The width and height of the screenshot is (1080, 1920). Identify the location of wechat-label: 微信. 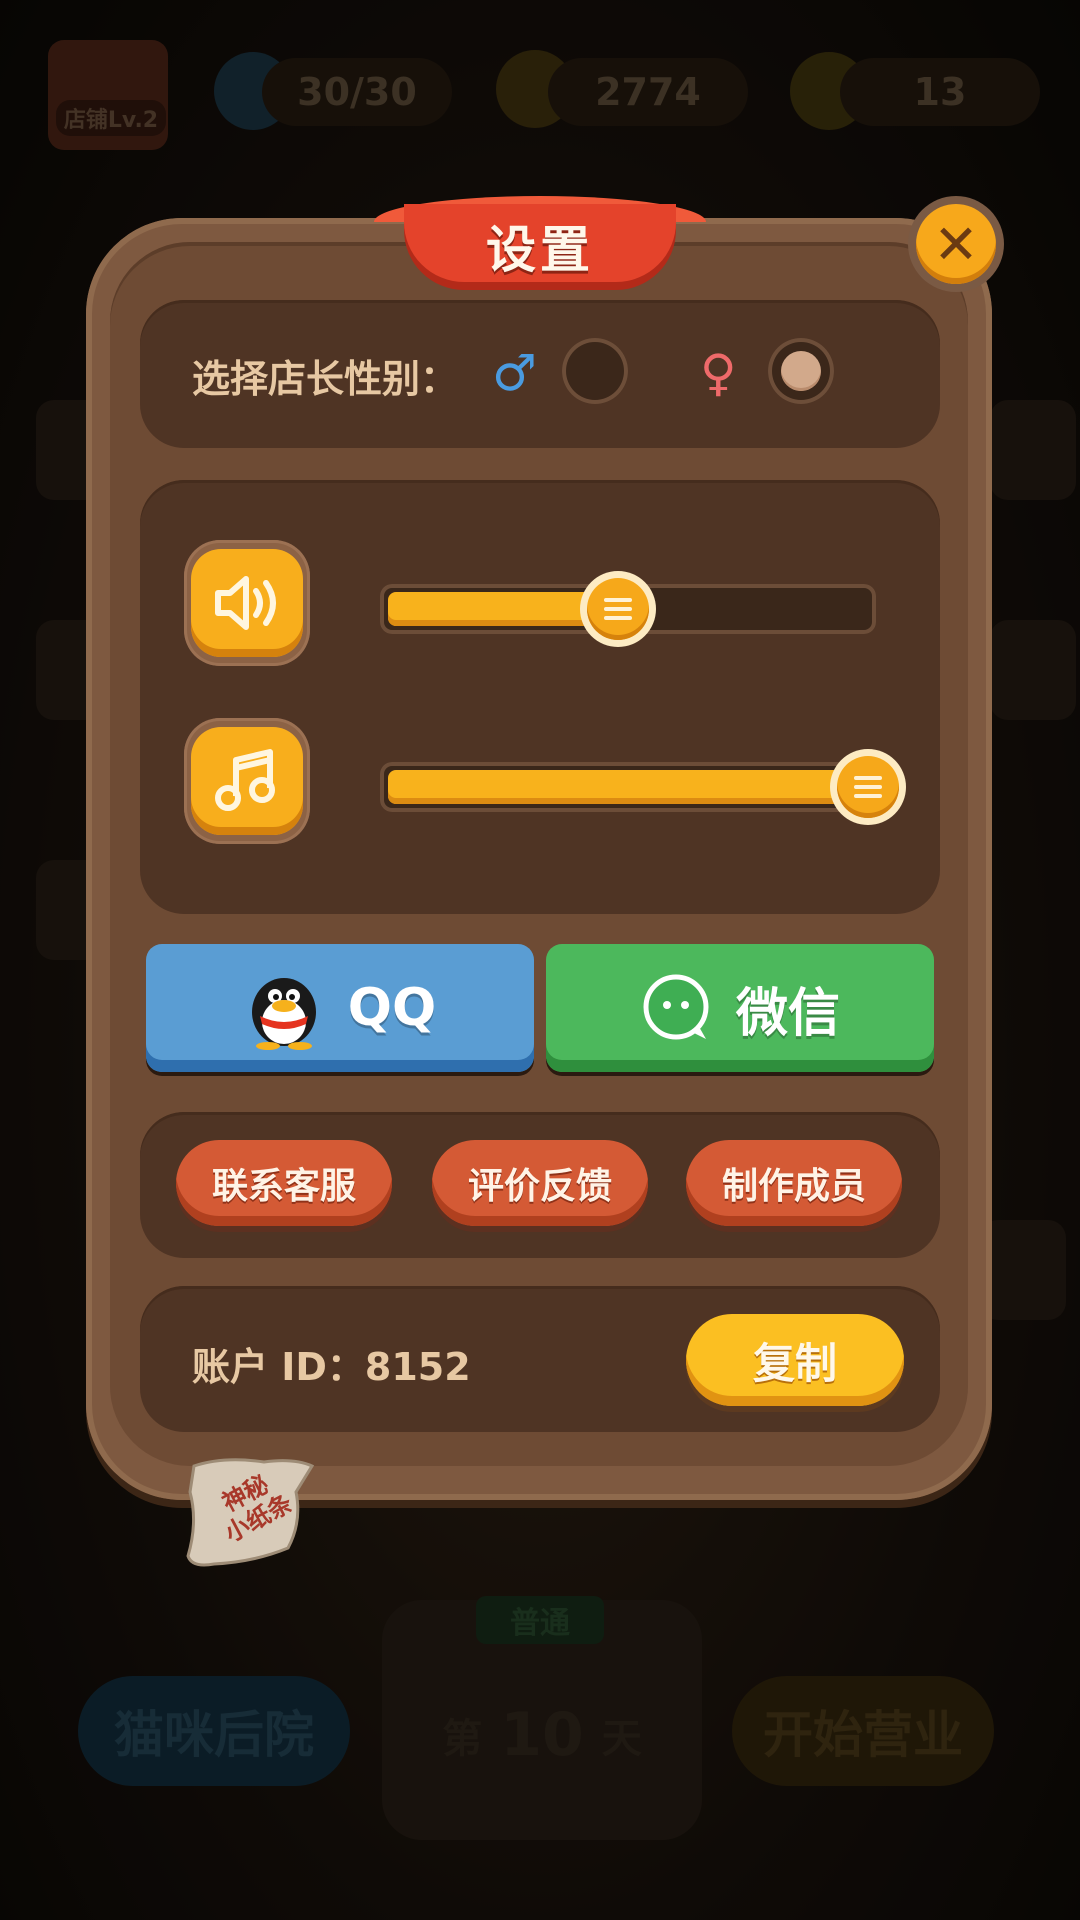
(787, 1013).